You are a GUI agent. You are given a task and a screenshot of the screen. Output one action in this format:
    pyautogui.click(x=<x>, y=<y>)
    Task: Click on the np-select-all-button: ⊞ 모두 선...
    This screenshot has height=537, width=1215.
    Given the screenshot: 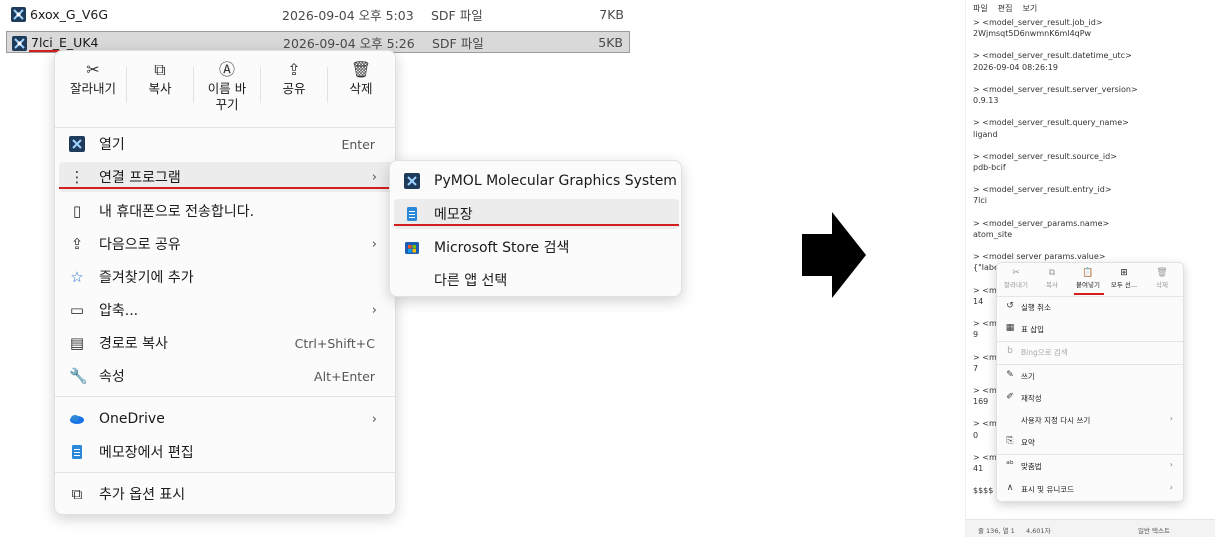 What is the action you would take?
    pyautogui.click(x=1124, y=279)
    